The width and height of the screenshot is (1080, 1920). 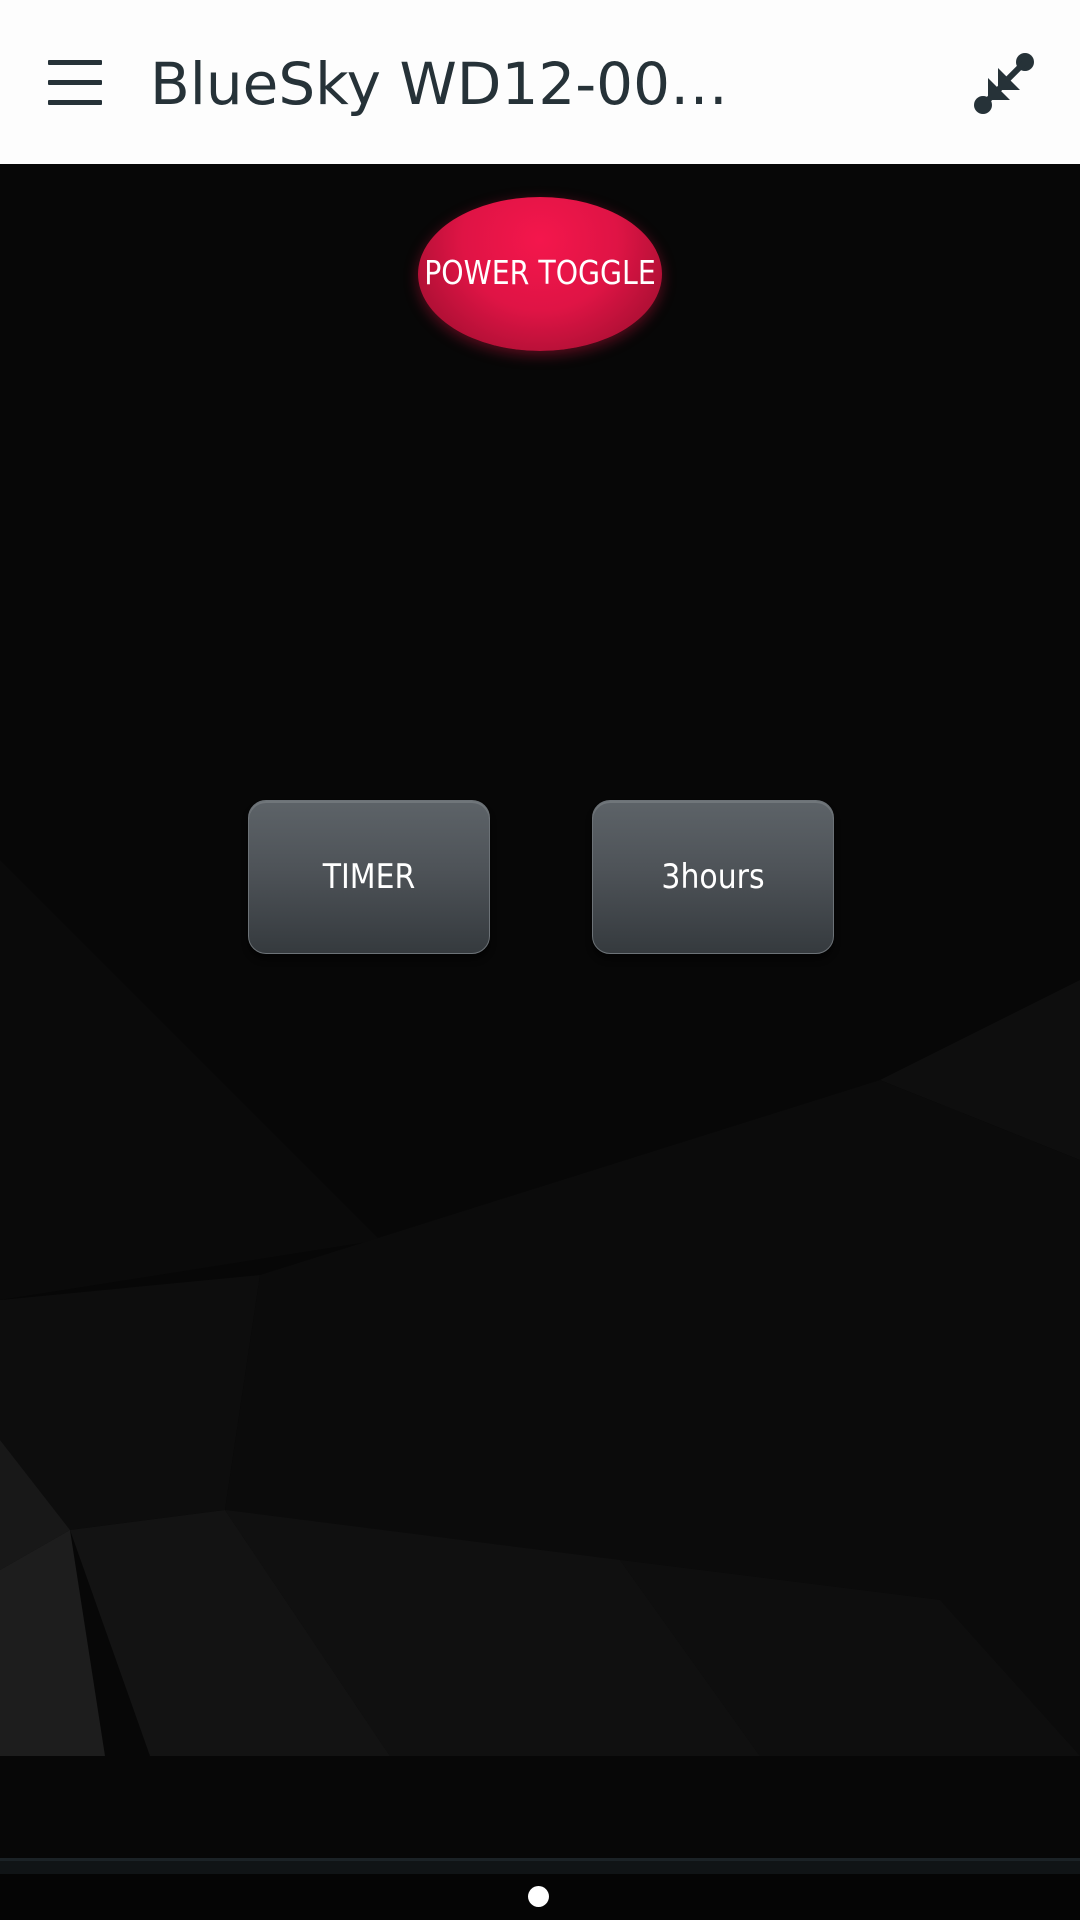 I want to click on page-indicator, so click(x=540, y=1897).